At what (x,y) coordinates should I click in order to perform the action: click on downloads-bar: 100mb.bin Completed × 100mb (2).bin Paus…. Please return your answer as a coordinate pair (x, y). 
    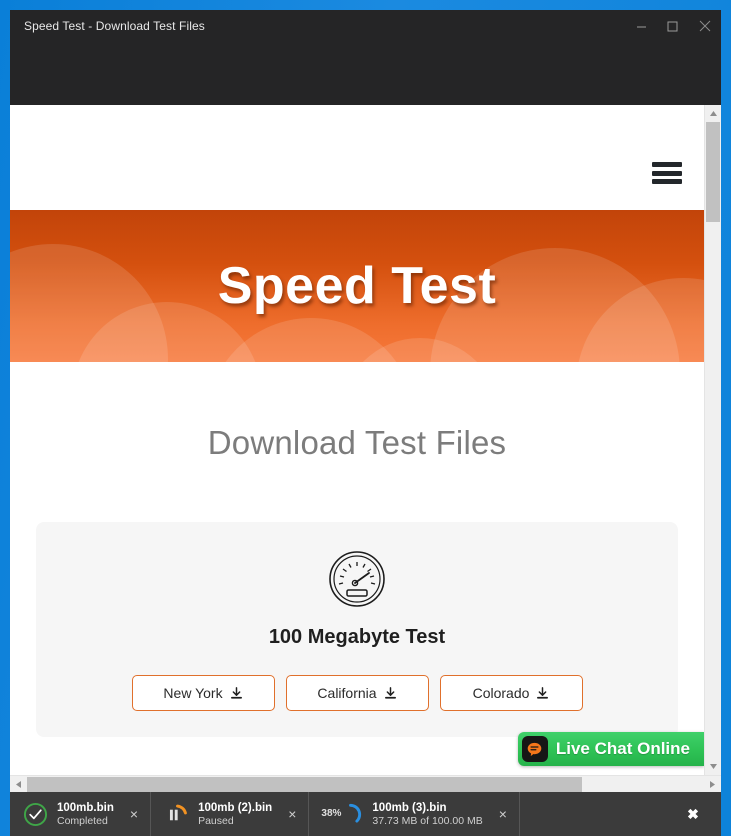
    Looking at the image, I should click on (365, 814).